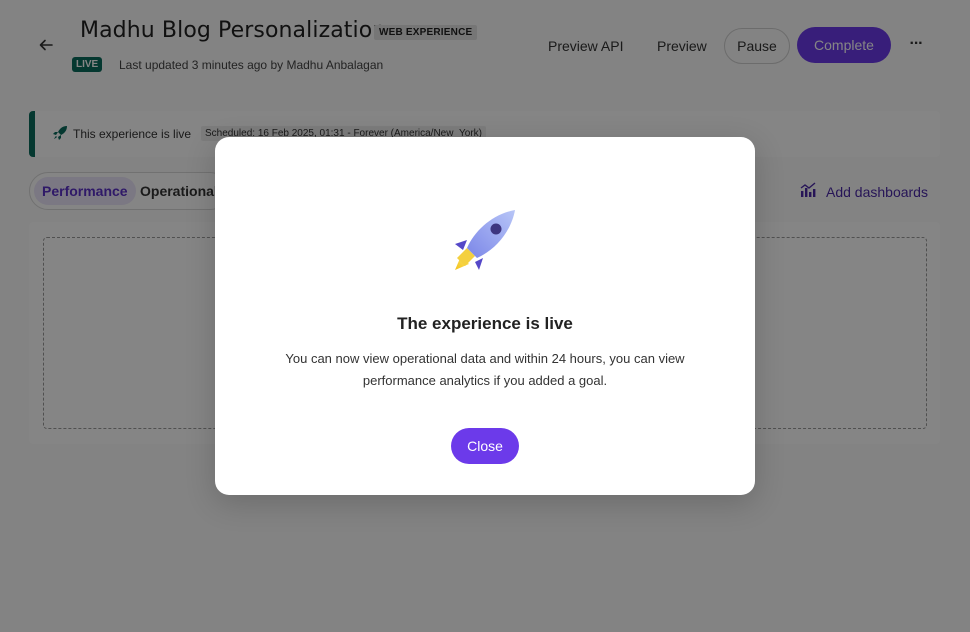 This screenshot has height=632, width=970. What do you see at coordinates (485, 446) in the screenshot?
I see `close-button: Close` at bounding box center [485, 446].